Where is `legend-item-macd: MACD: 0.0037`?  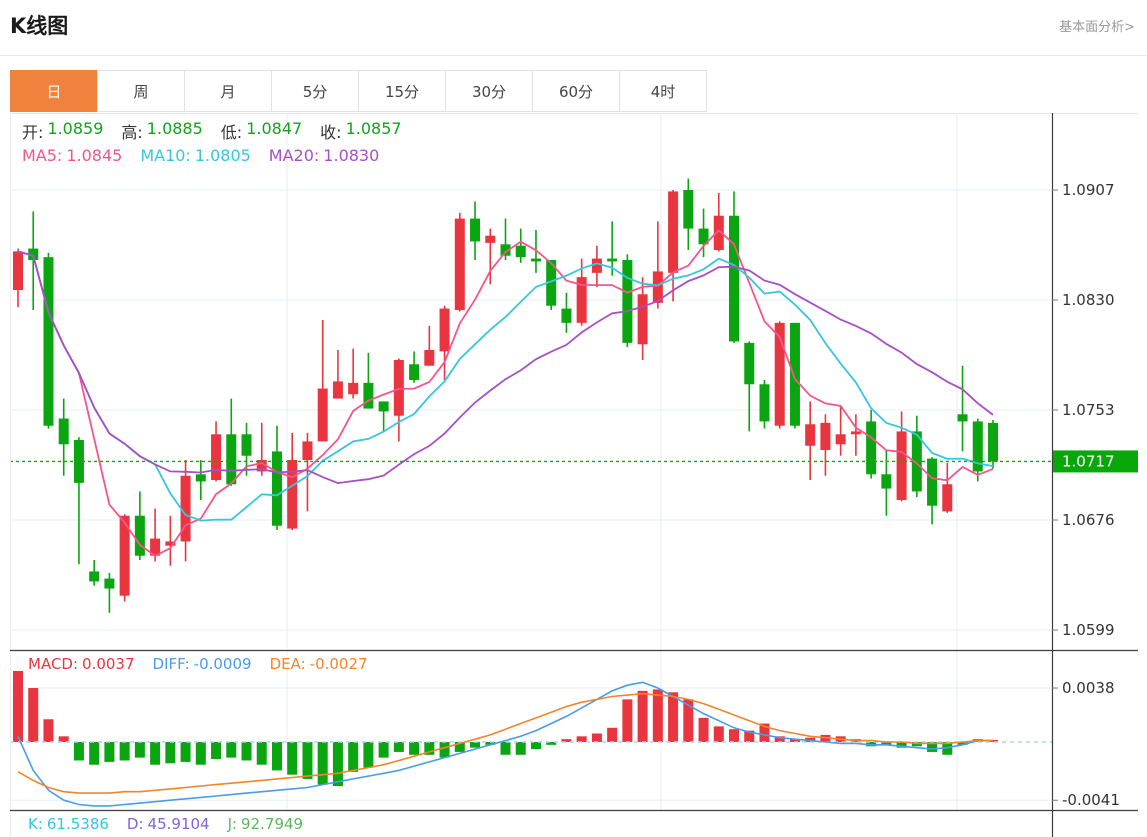
legend-item-macd: MACD: 0.0037 is located at coordinates (81, 664).